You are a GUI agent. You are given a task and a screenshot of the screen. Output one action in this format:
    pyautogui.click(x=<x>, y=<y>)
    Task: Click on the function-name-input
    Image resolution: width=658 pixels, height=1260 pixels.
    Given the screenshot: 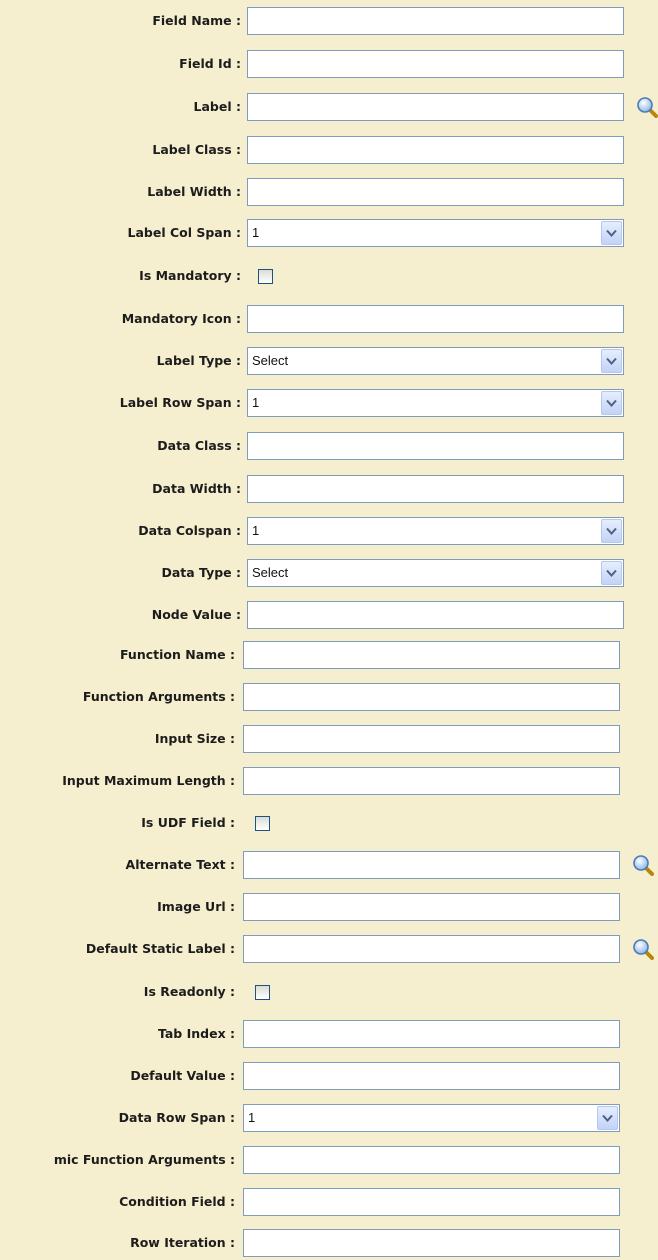 What is the action you would take?
    pyautogui.click(x=431, y=655)
    